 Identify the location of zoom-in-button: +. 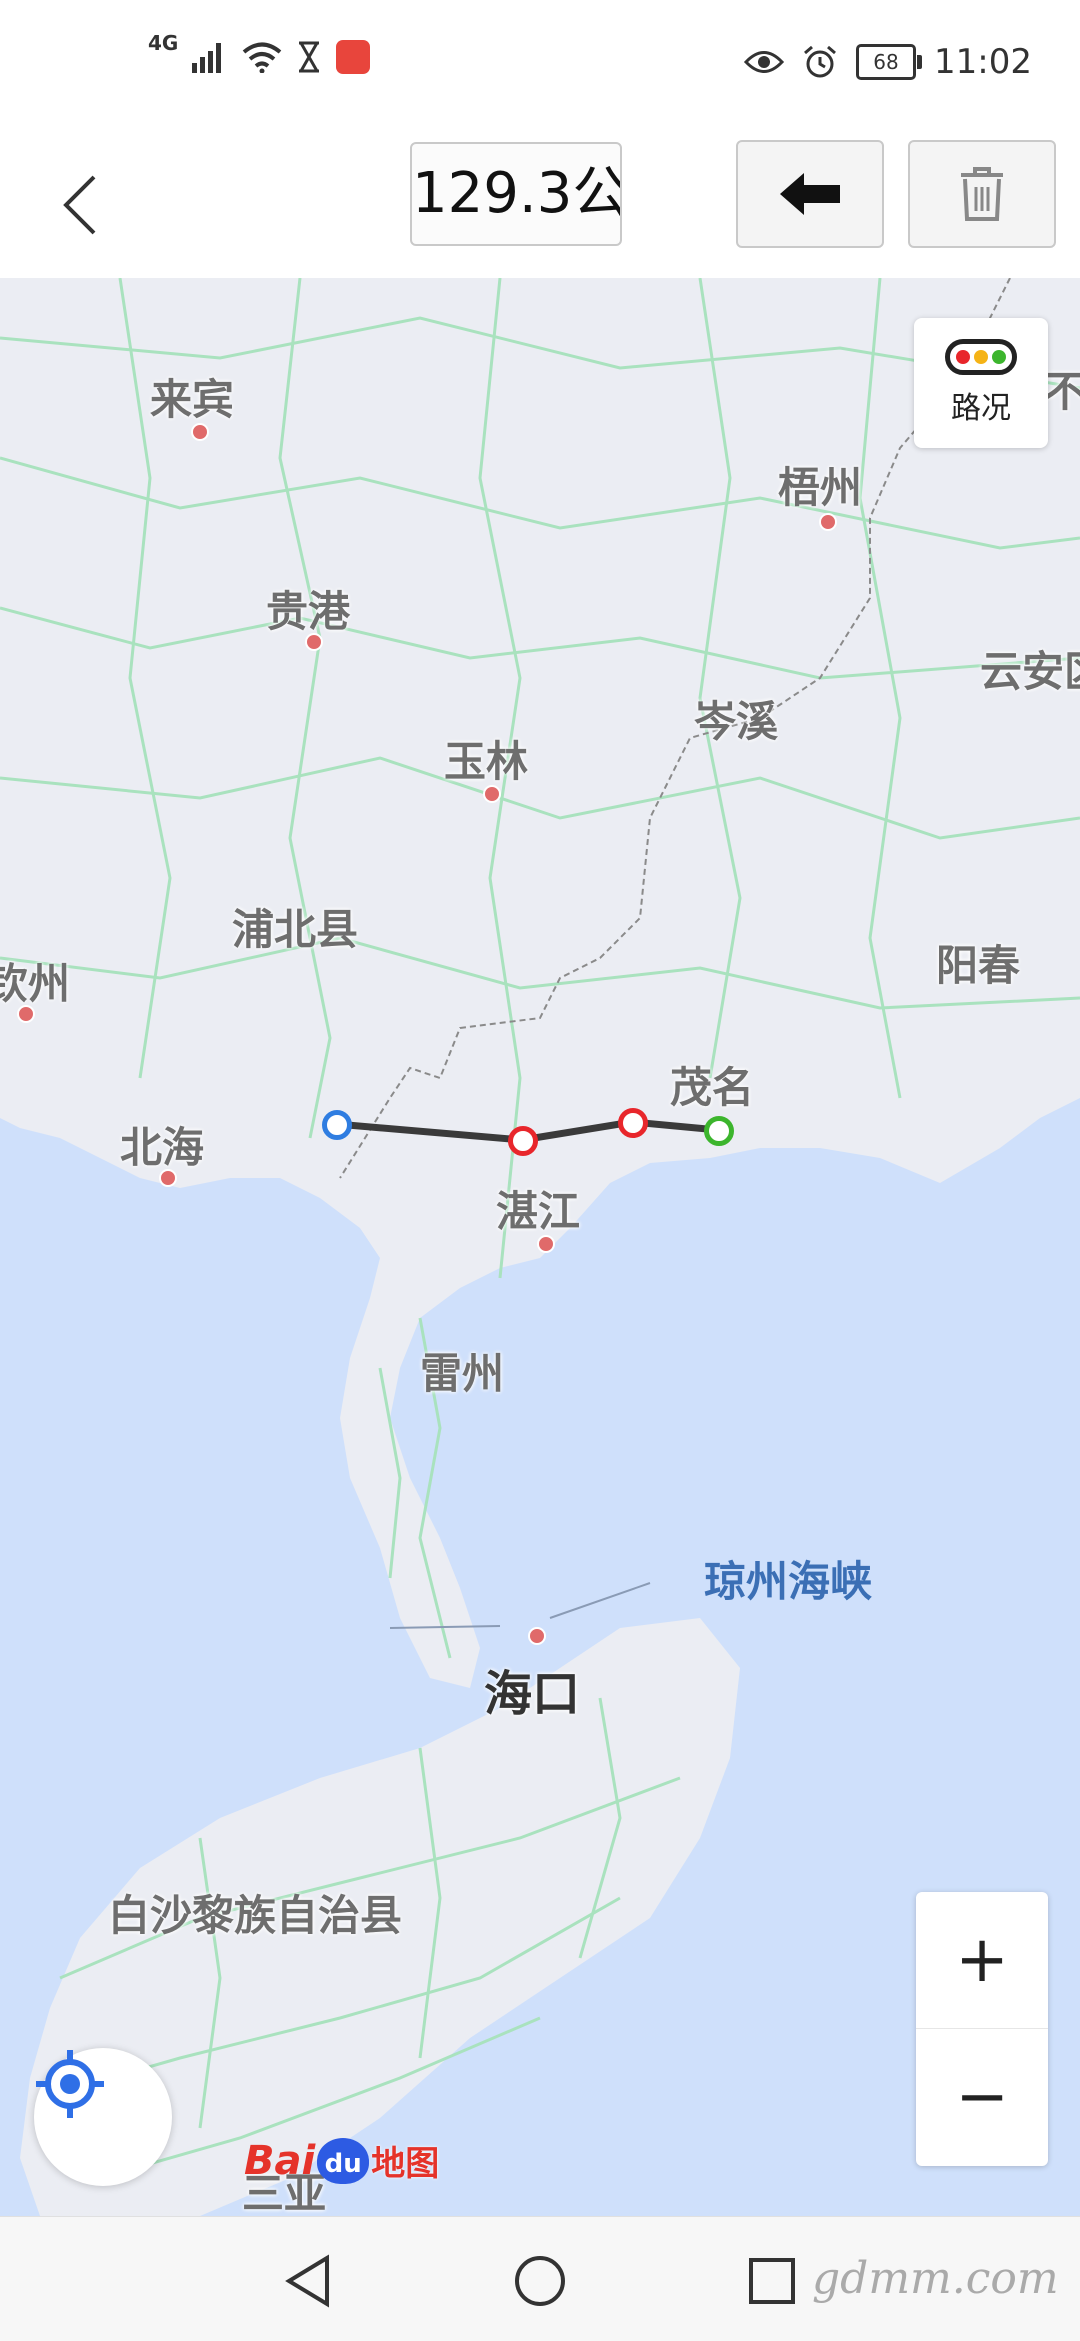
(982, 1960).